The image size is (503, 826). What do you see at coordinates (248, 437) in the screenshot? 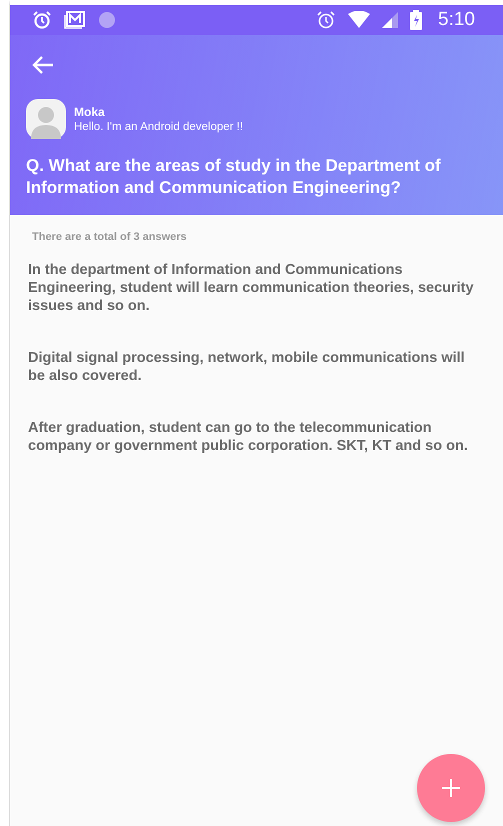
I see `answer-text: After graduation, student can go to the telecommunication company or government public corporation. SKT, KT and so on.` at bounding box center [248, 437].